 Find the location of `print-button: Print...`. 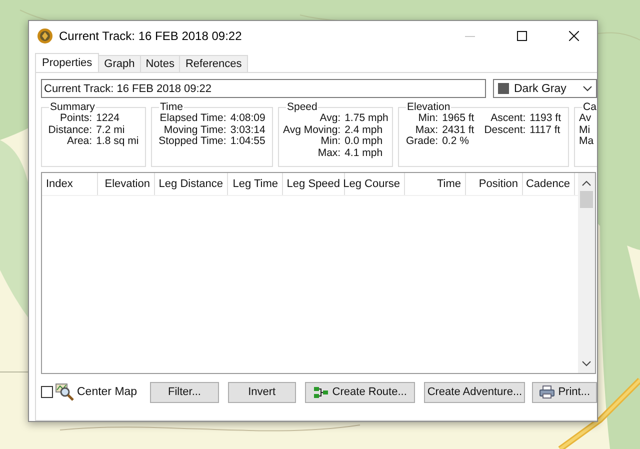

print-button: Print... is located at coordinates (564, 392).